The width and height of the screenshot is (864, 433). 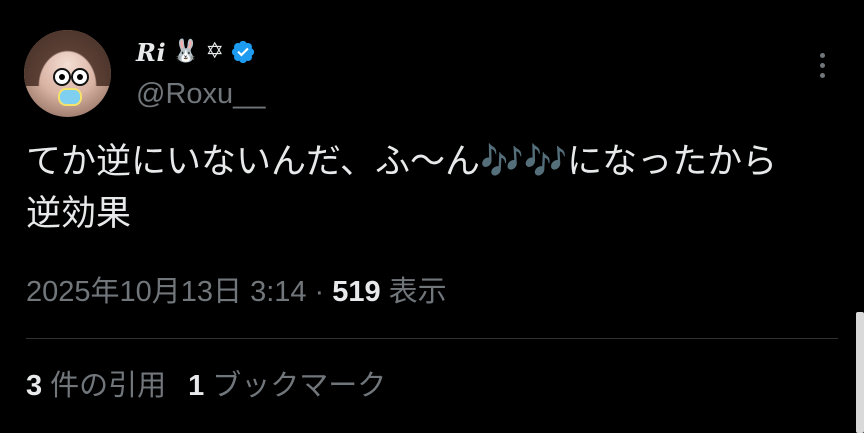 I want to click on author-display-name: Ri, so click(x=151, y=52).